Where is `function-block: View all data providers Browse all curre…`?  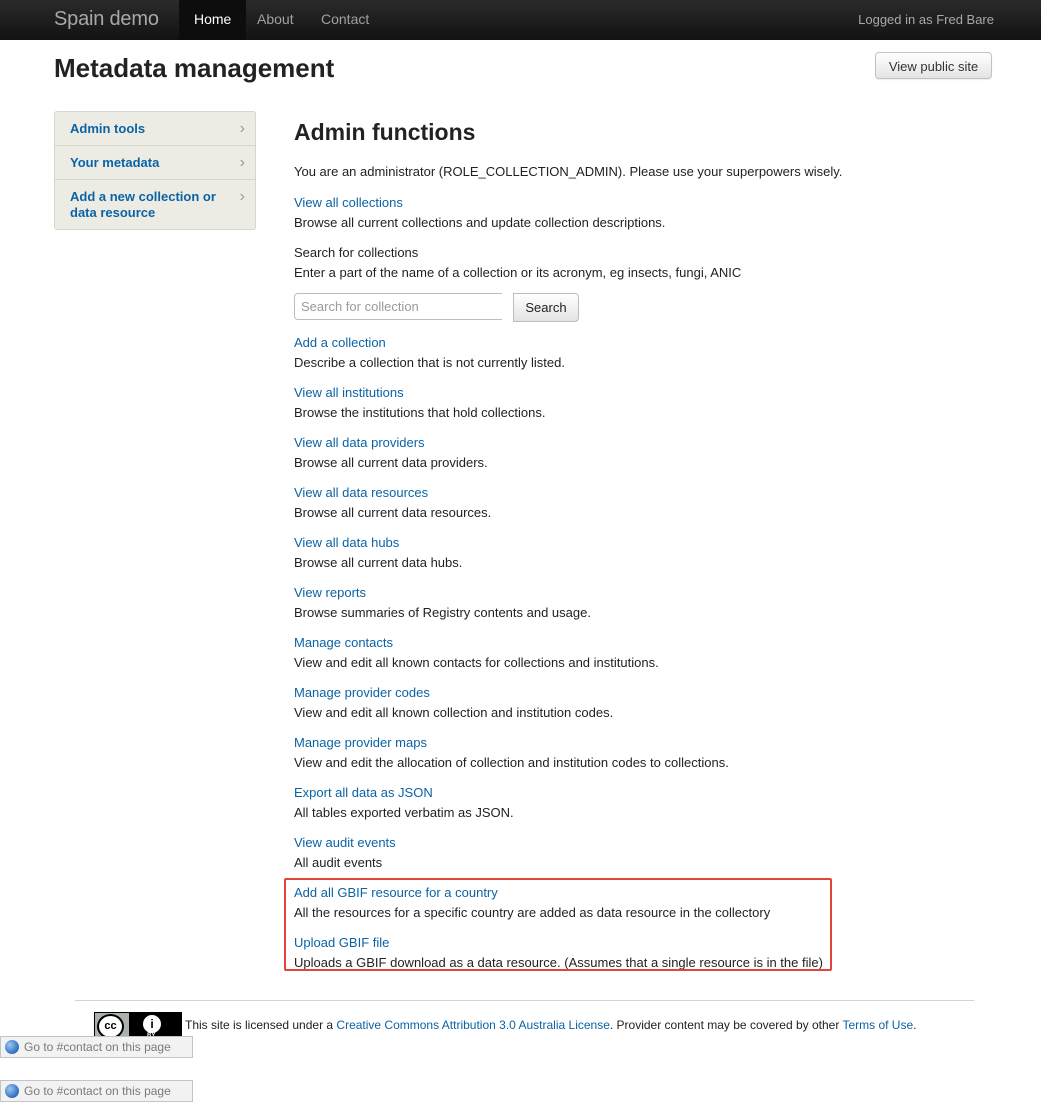
function-block: View all data providers Browse all curre… is located at coordinates (574, 453).